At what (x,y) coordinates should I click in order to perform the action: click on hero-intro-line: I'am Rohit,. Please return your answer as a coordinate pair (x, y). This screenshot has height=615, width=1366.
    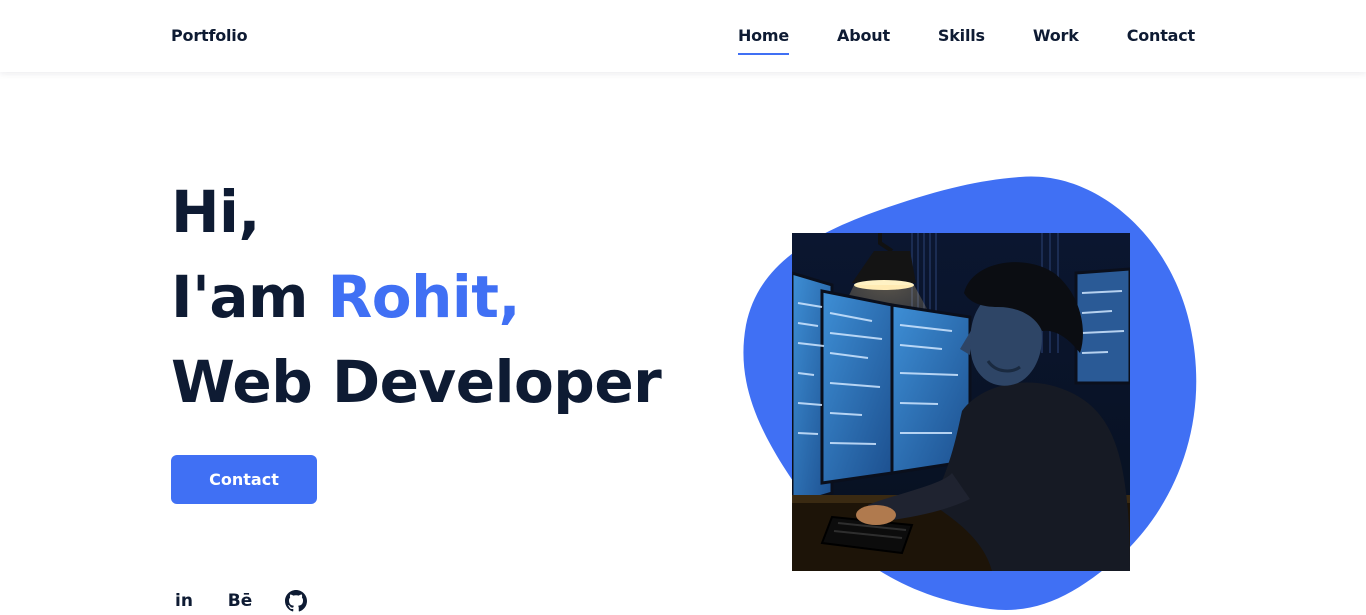
    Looking at the image, I should click on (416, 297).